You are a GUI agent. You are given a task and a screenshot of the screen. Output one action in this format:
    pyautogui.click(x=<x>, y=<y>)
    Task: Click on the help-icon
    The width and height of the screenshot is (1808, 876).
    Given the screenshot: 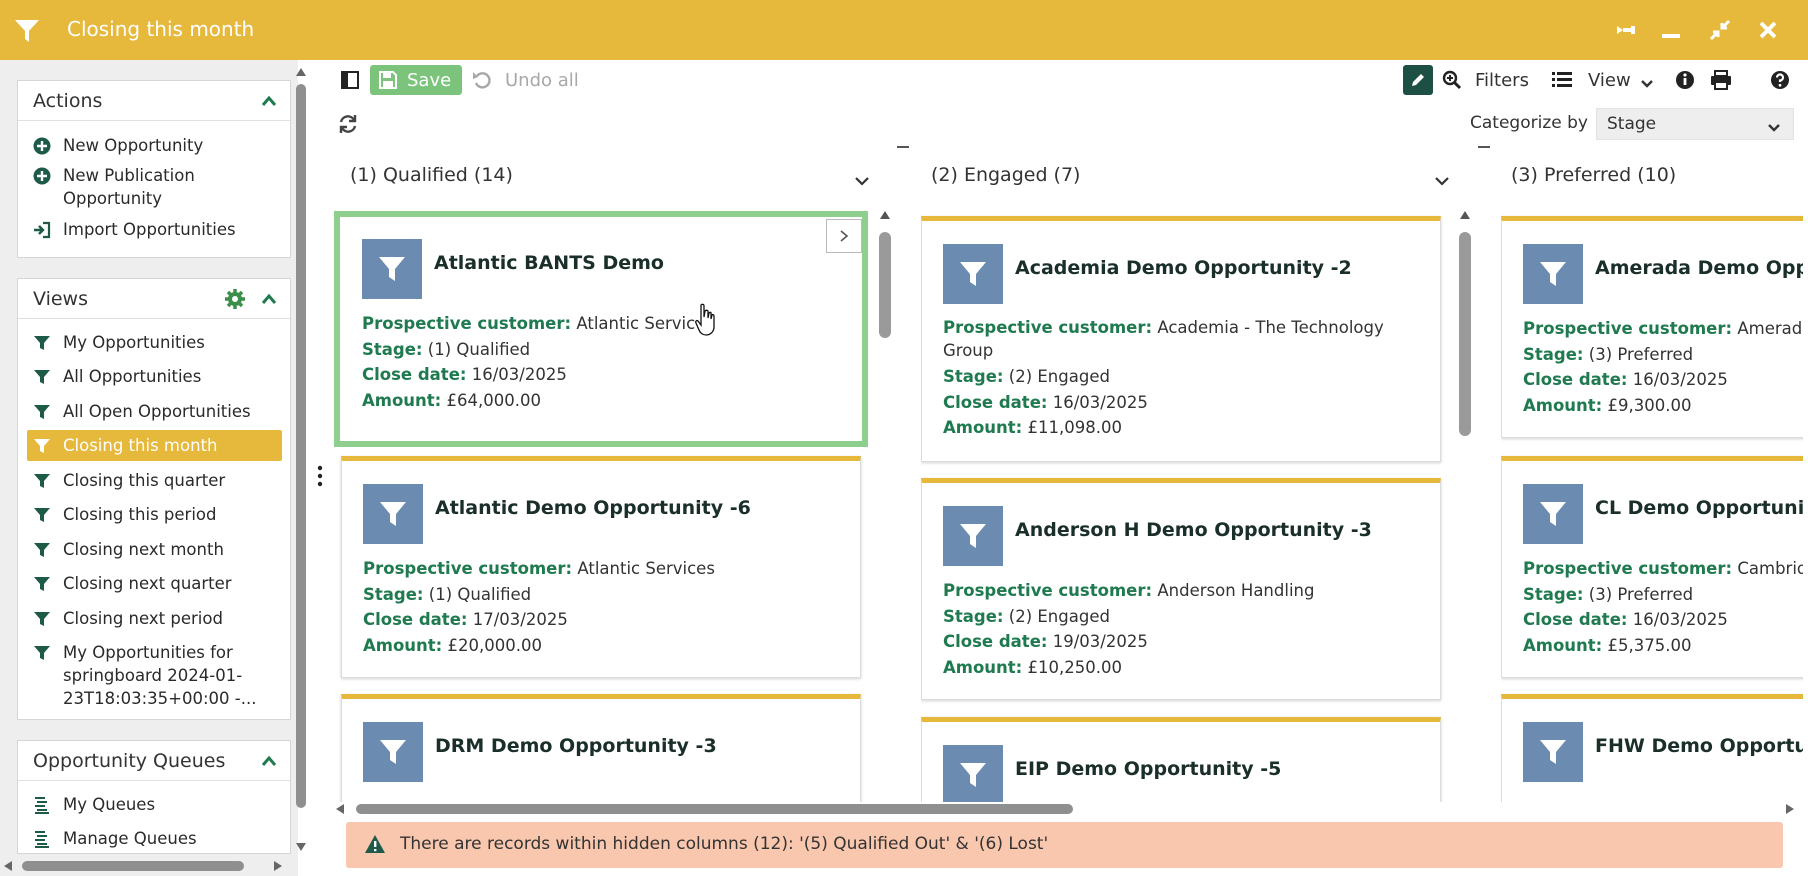 What is the action you would take?
    pyautogui.click(x=1780, y=80)
    